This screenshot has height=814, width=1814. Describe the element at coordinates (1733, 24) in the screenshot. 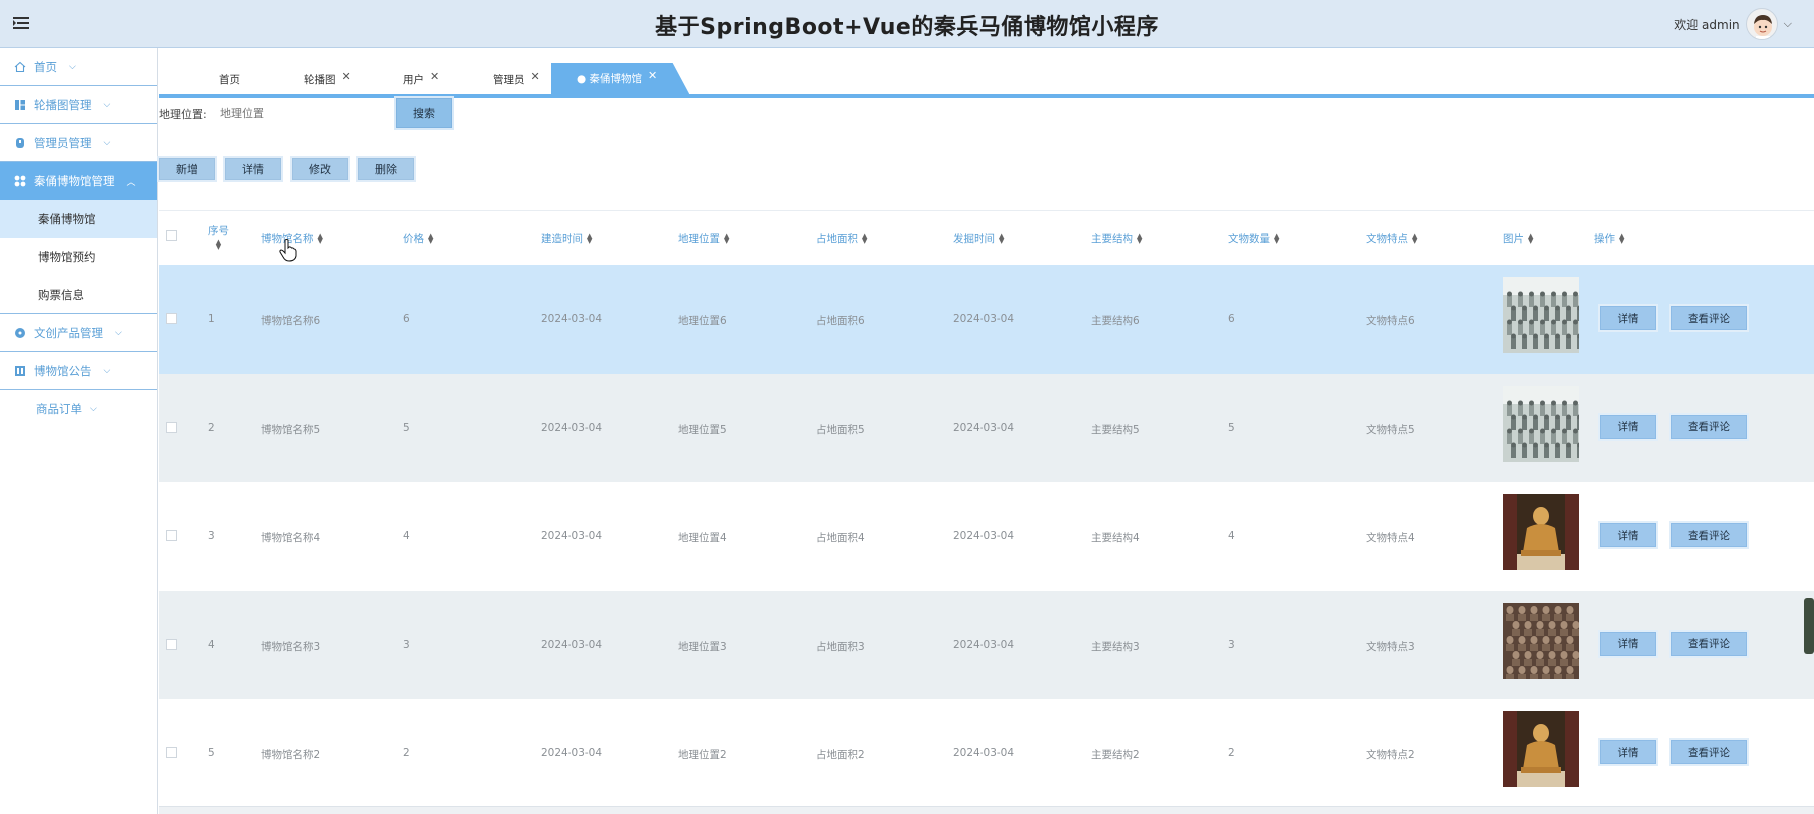

I see `user-menu: 欢迎 admin ⌵` at that location.